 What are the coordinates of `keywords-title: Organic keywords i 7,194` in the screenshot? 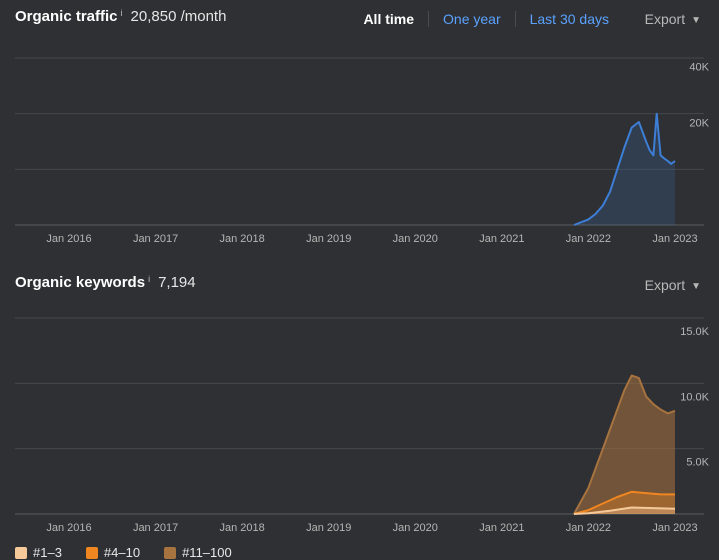 It's located at (105, 282).